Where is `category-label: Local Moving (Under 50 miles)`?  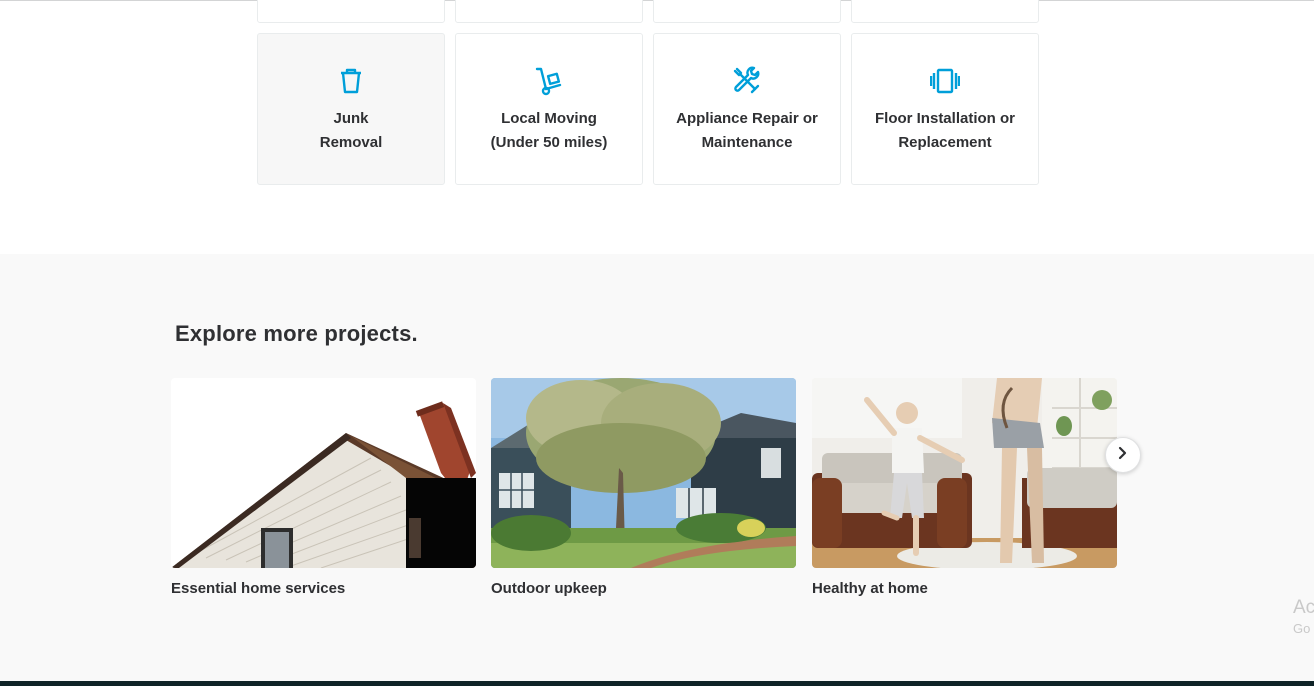 category-label: Local Moving (Under 50 miles) is located at coordinates (549, 130).